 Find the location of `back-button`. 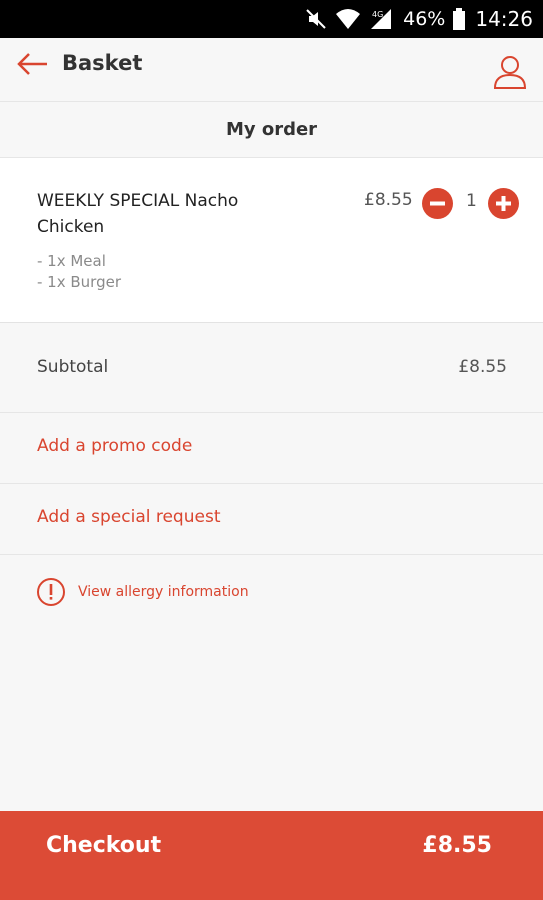

back-button is located at coordinates (34, 64).